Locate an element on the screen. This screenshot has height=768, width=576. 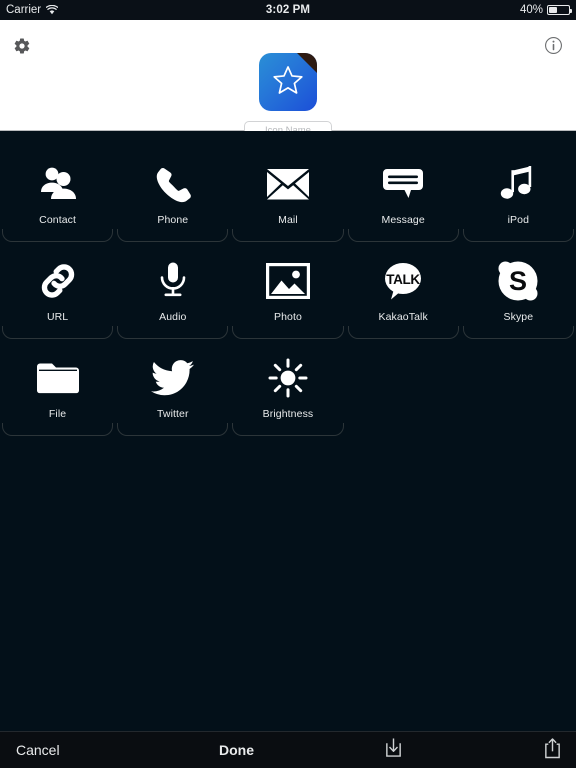
speech-bubble-icon is located at coordinates (403, 184).